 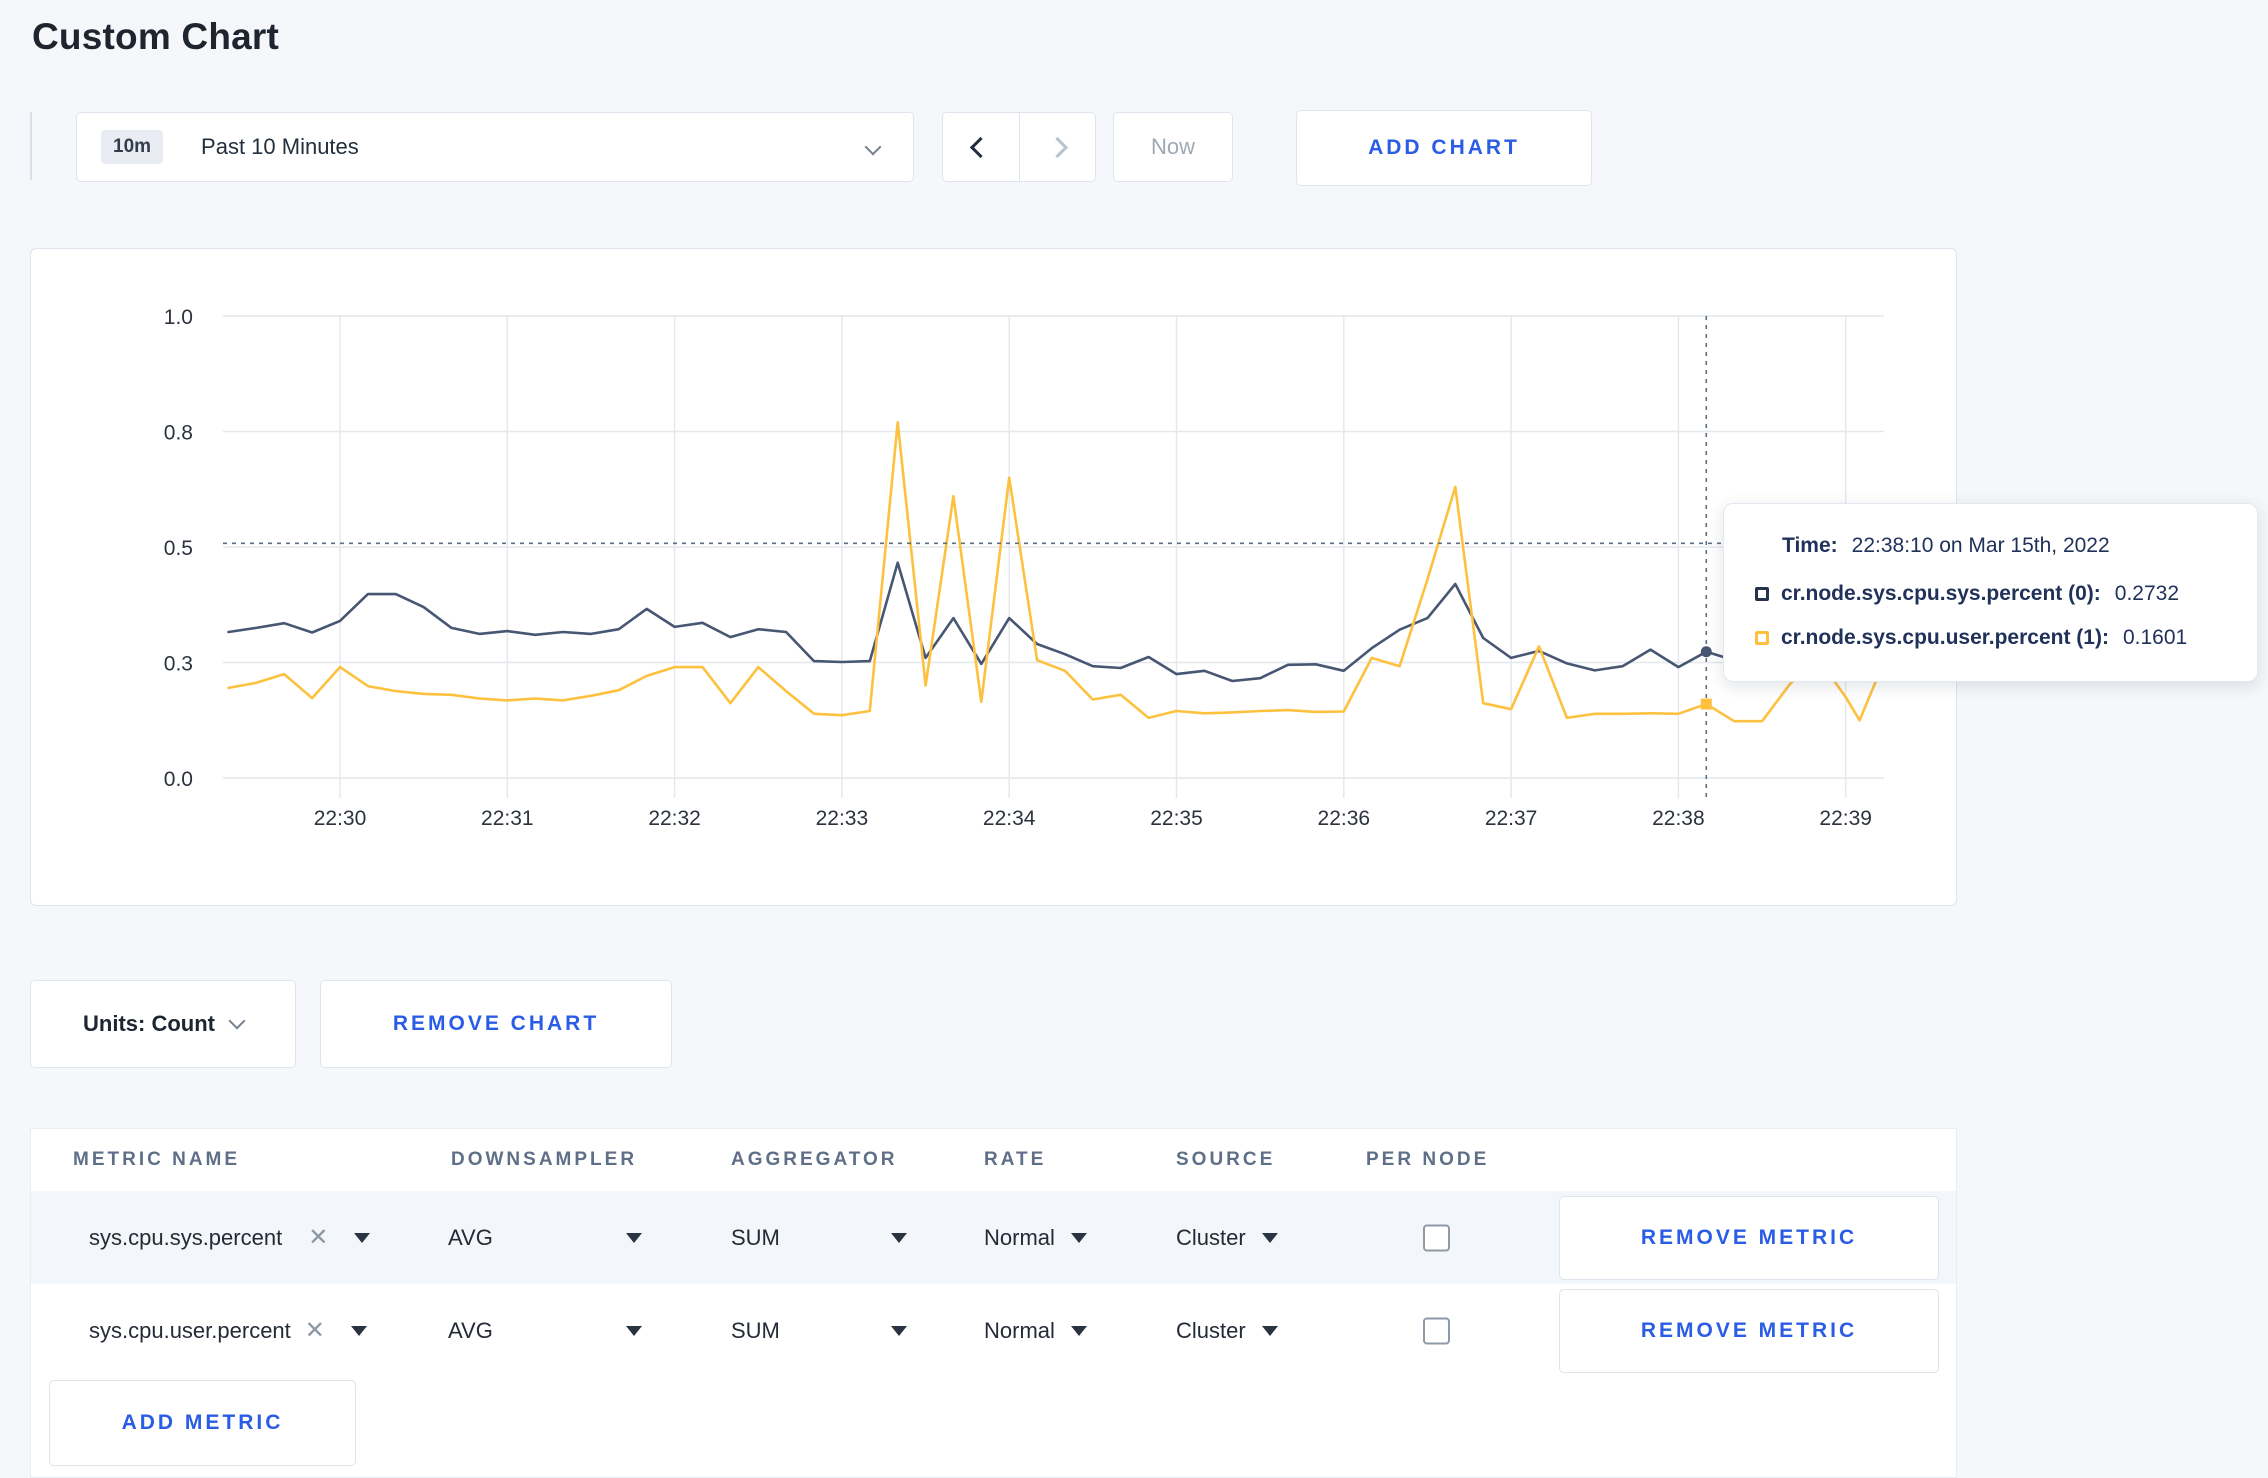 I want to click on tooltip-time-value: 22:38:10 on Mar 15th, 2022, so click(x=1980, y=545).